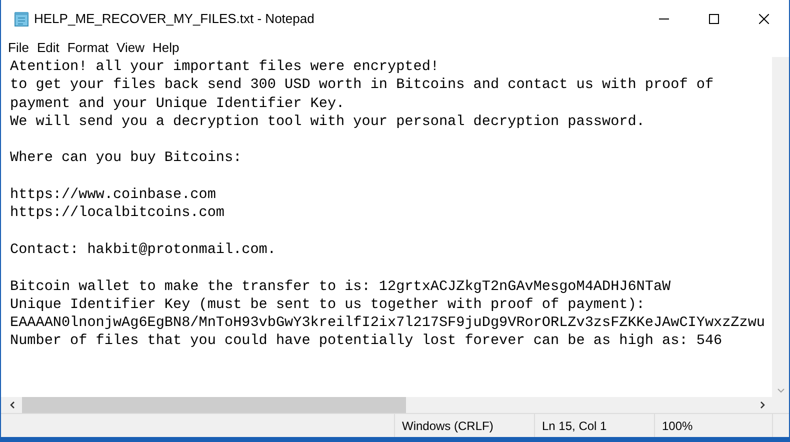 The image size is (790, 442). I want to click on text-line: Unique Identifier Key (must be sent to us together with proof of payment):, so click(327, 305).